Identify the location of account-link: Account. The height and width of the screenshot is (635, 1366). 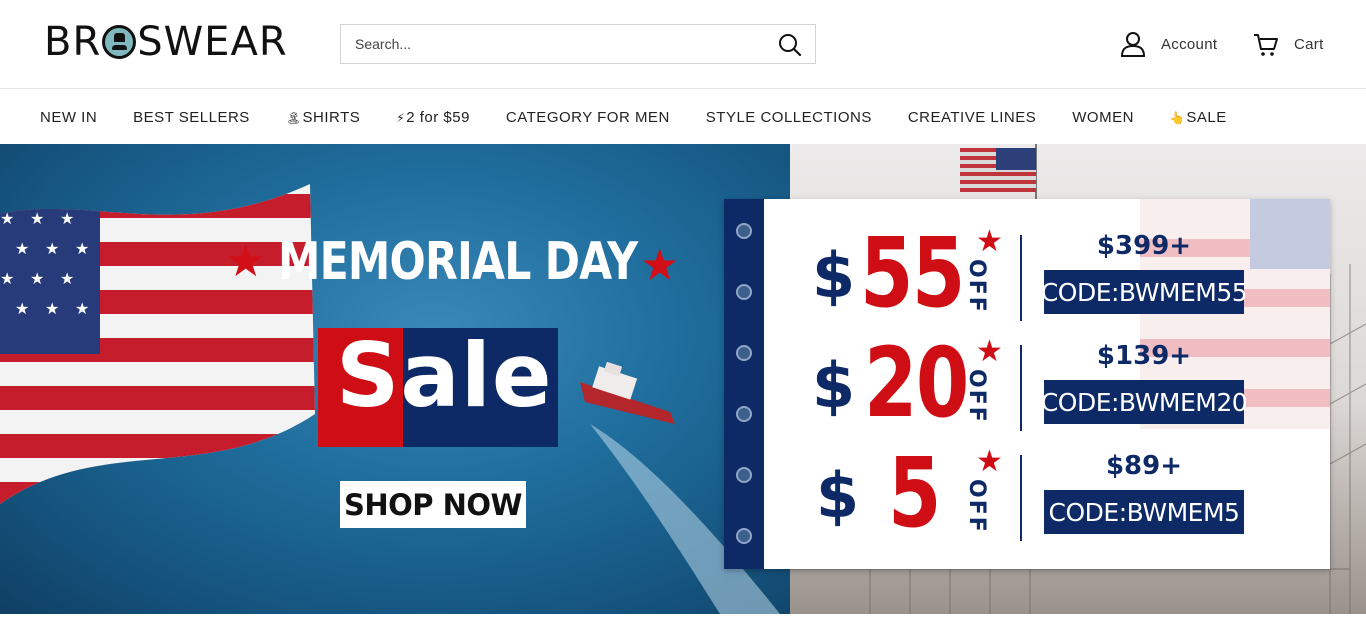
(1168, 44).